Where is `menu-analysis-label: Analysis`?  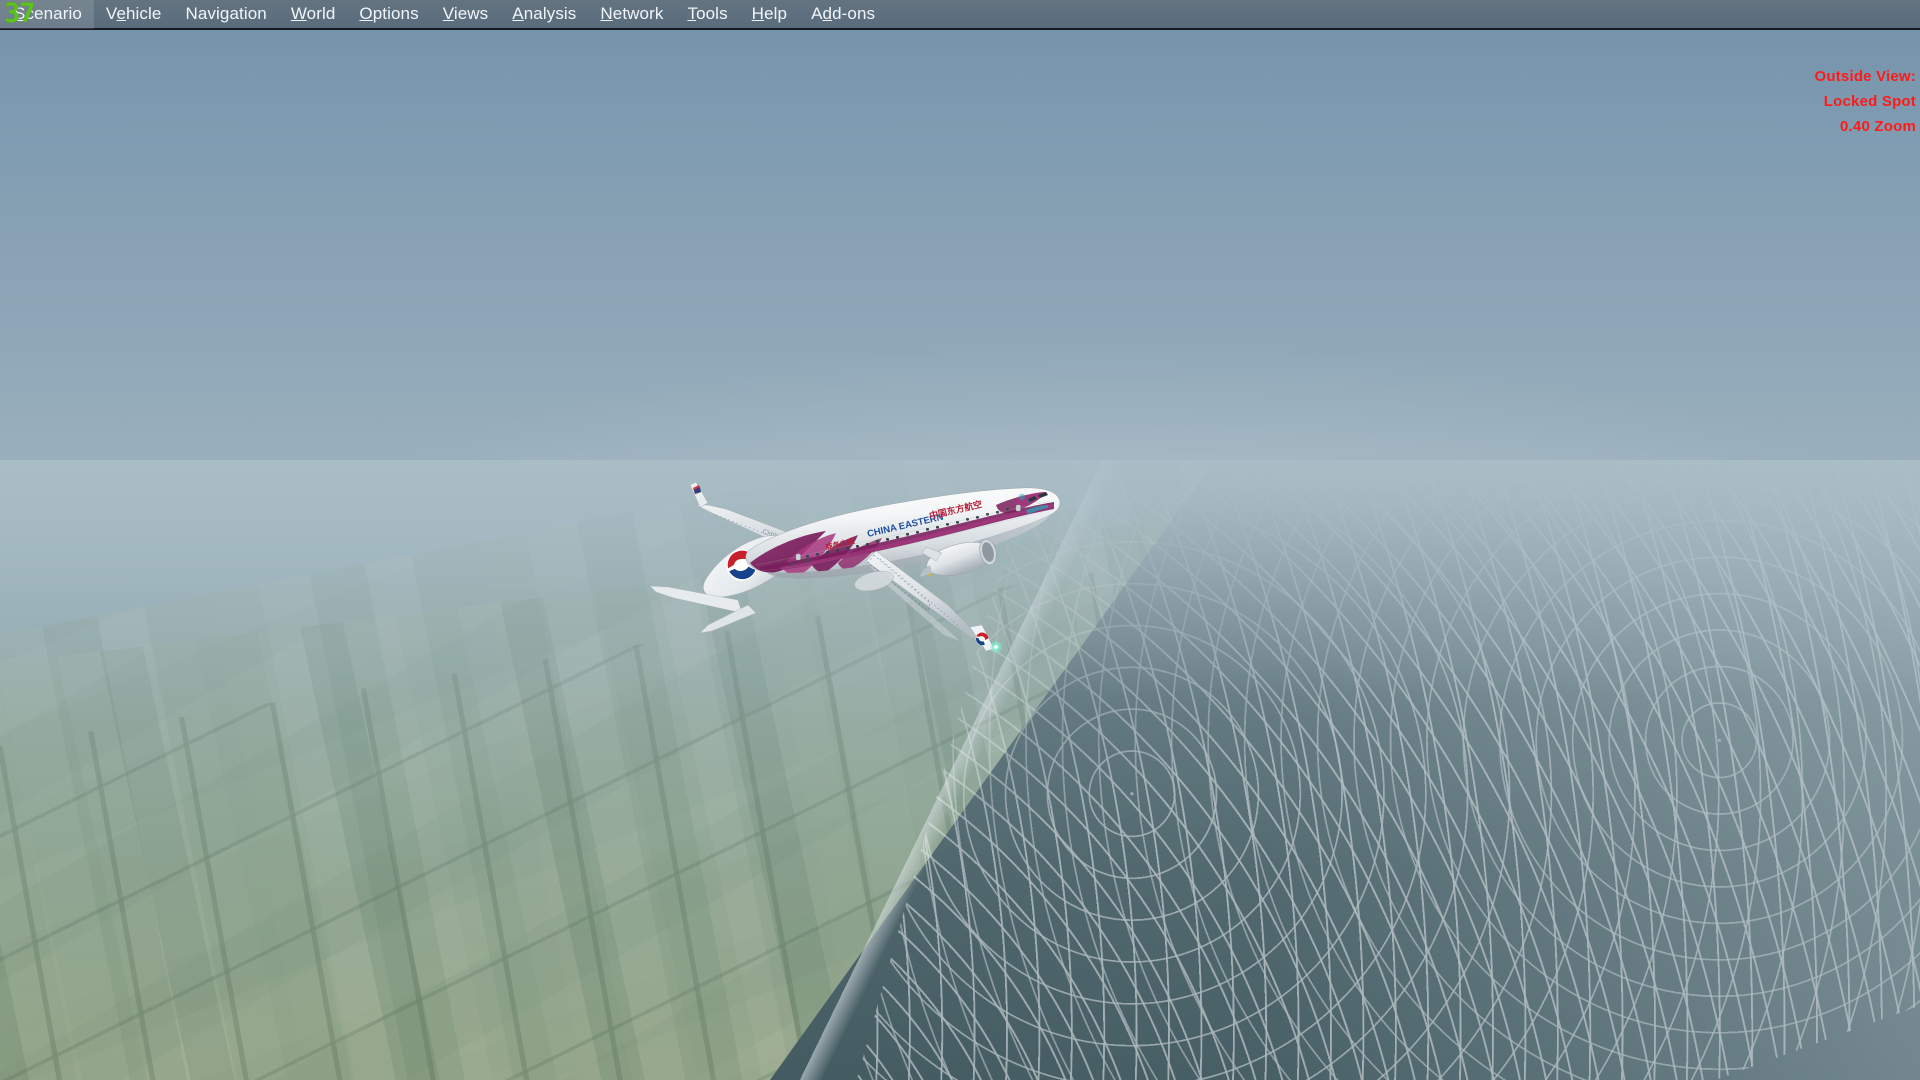 menu-analysis-label: Analysis is located at coordinates (544, 13).